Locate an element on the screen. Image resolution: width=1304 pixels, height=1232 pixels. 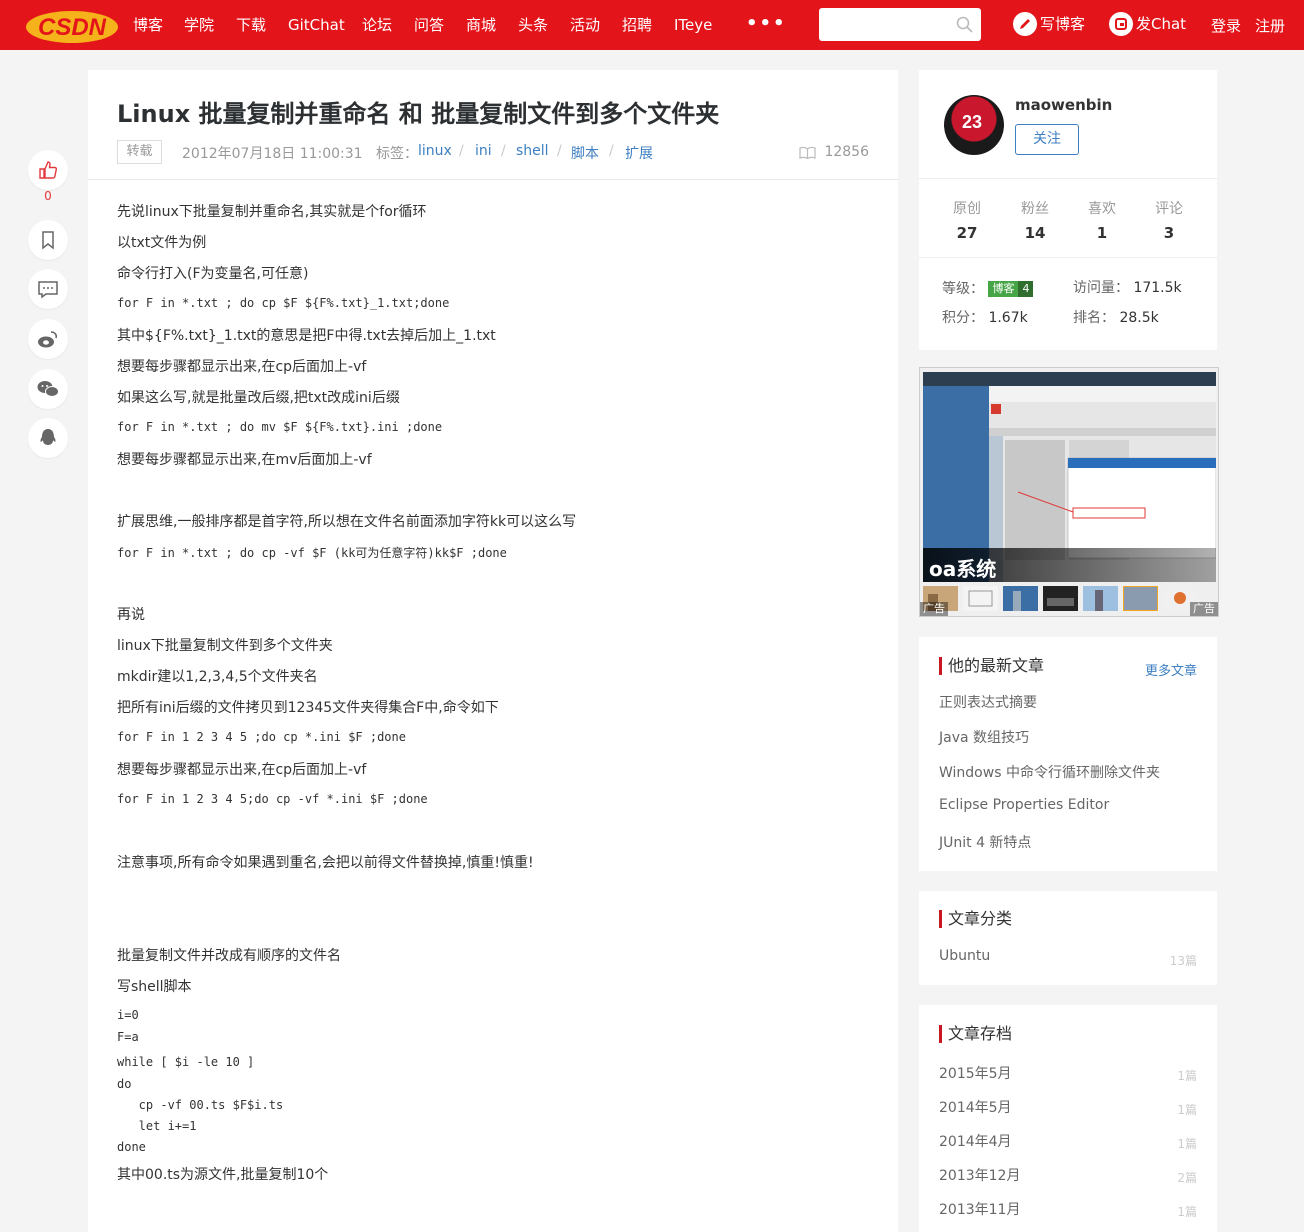
stat-label: 原创 is located at coordinates (967, 209).